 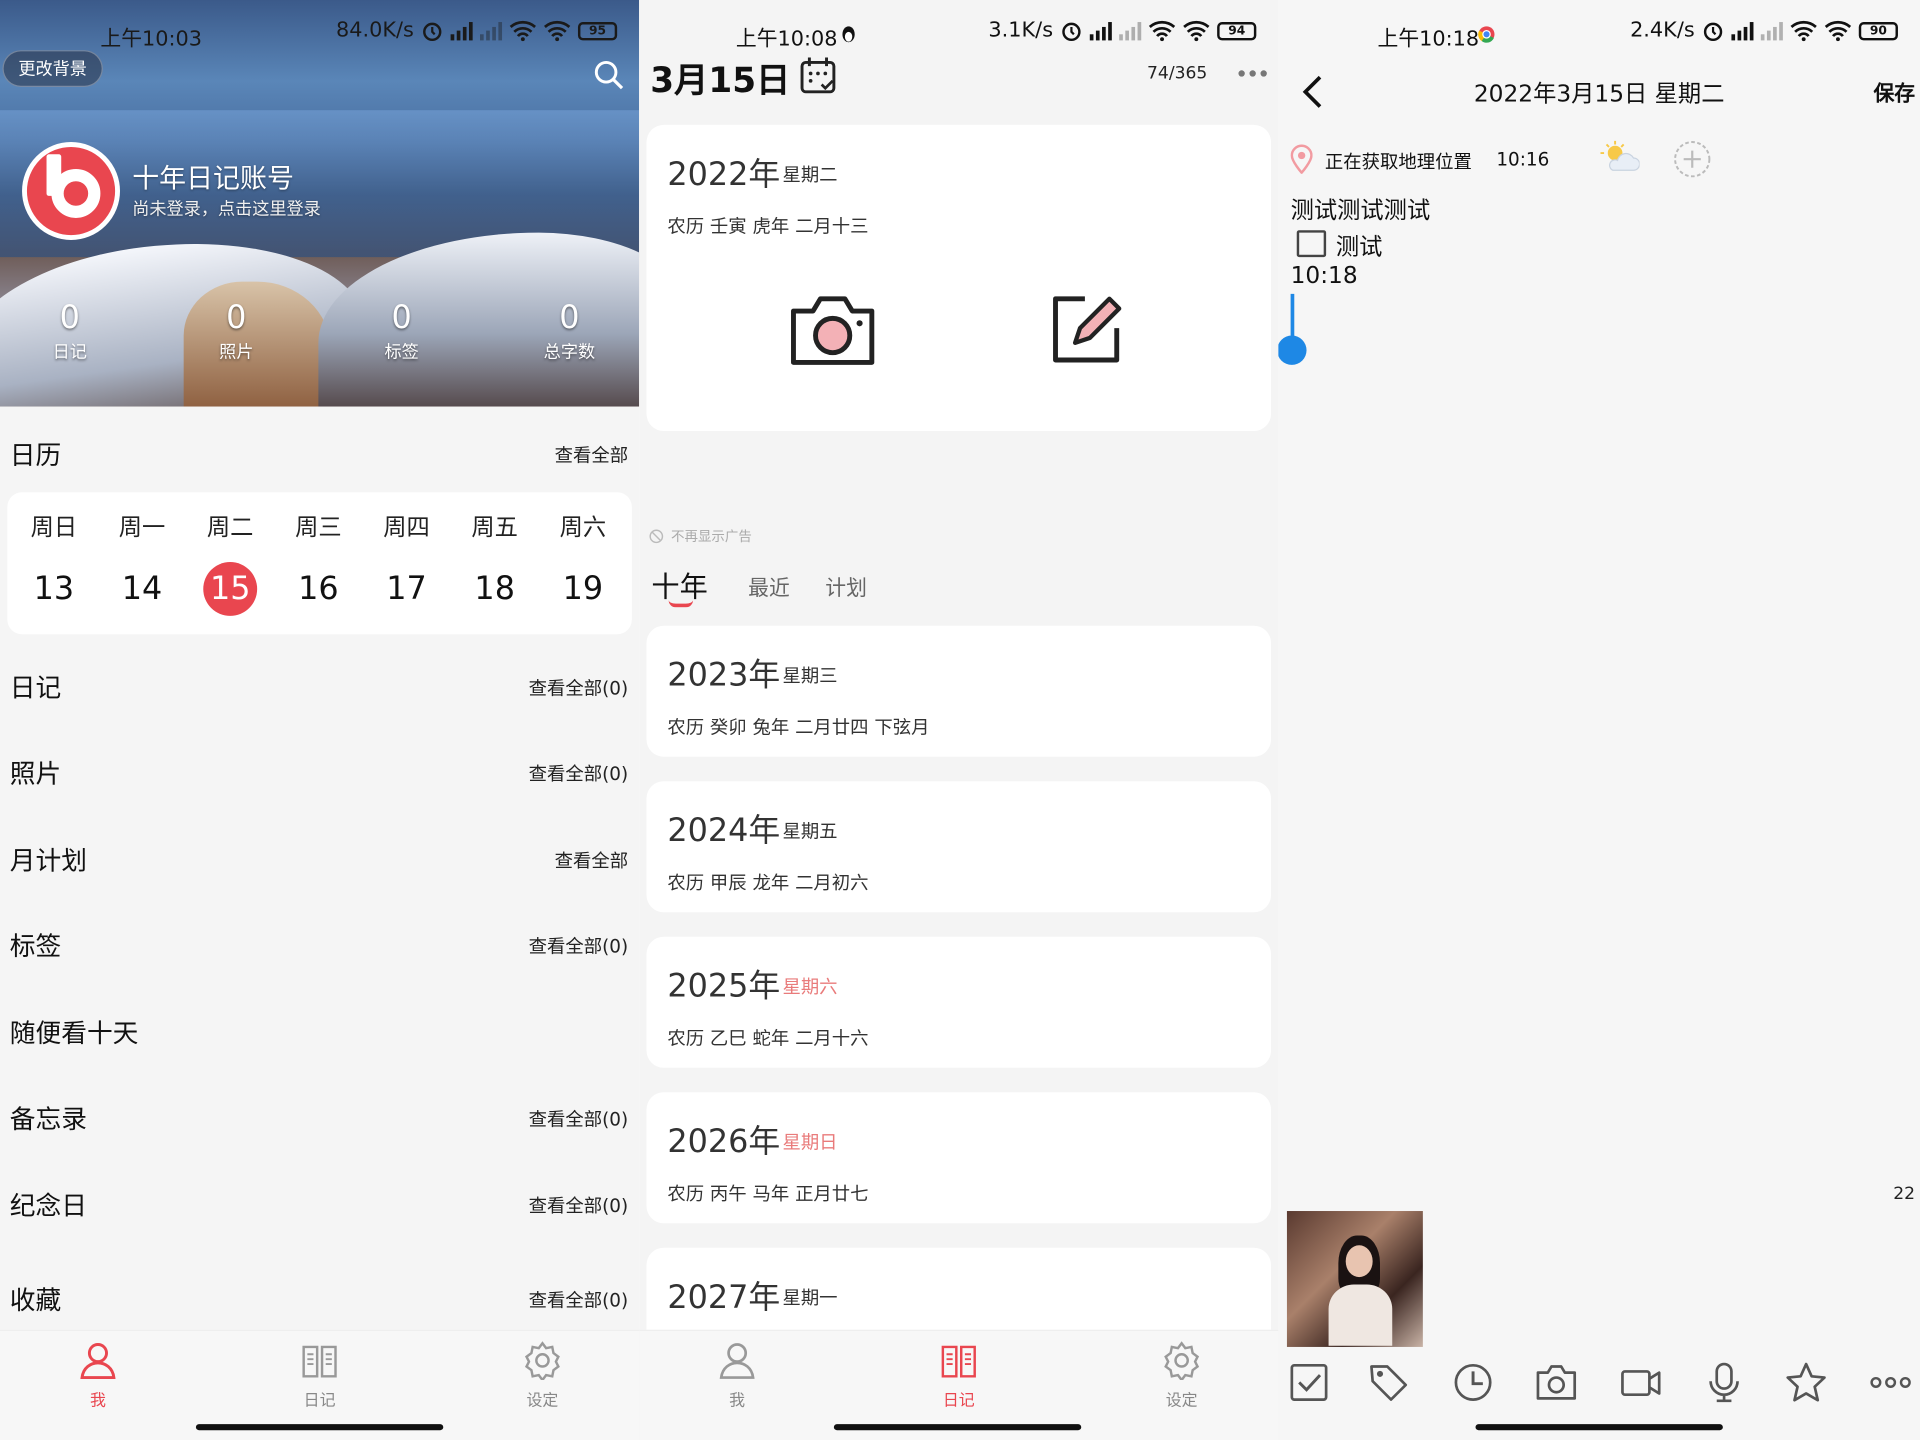 I want to click on stat-word-count: 0 总字数, so click(x=569, y=332).